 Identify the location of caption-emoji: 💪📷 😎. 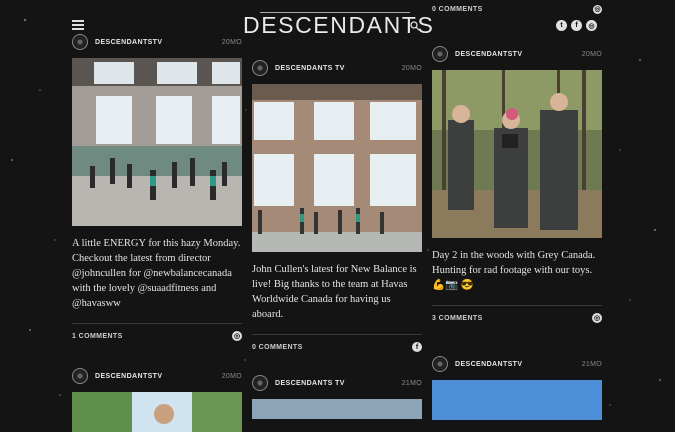
(453, 285).